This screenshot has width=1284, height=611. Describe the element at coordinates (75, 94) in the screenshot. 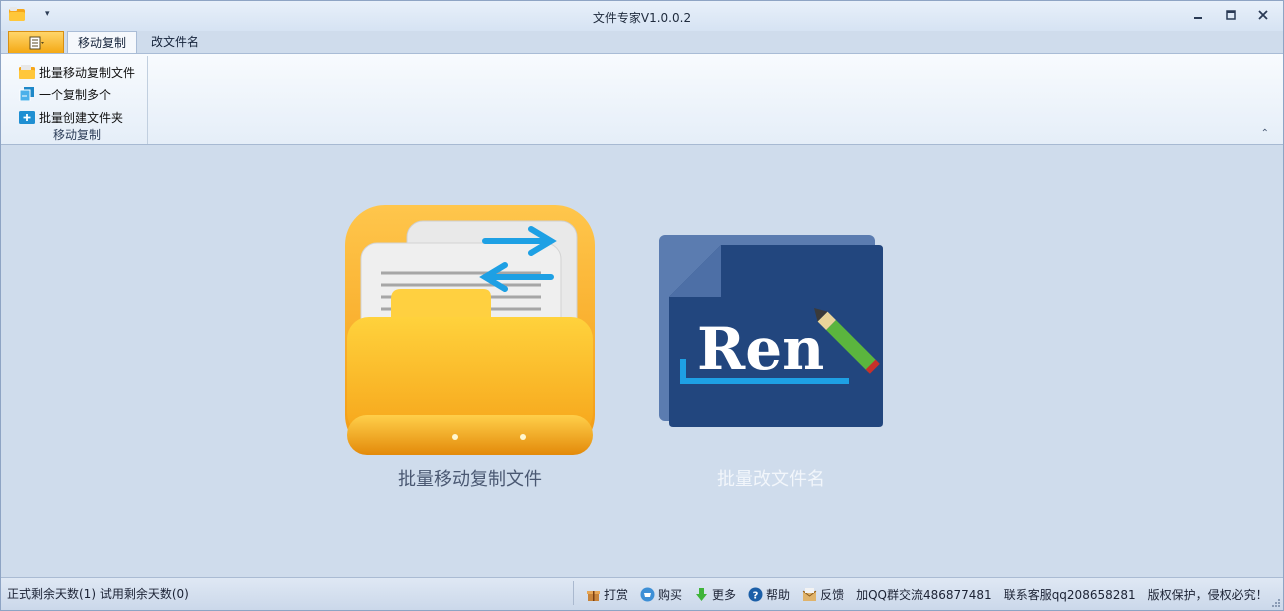

I see `ribbon-item-label: 一个复制多个` at that location.